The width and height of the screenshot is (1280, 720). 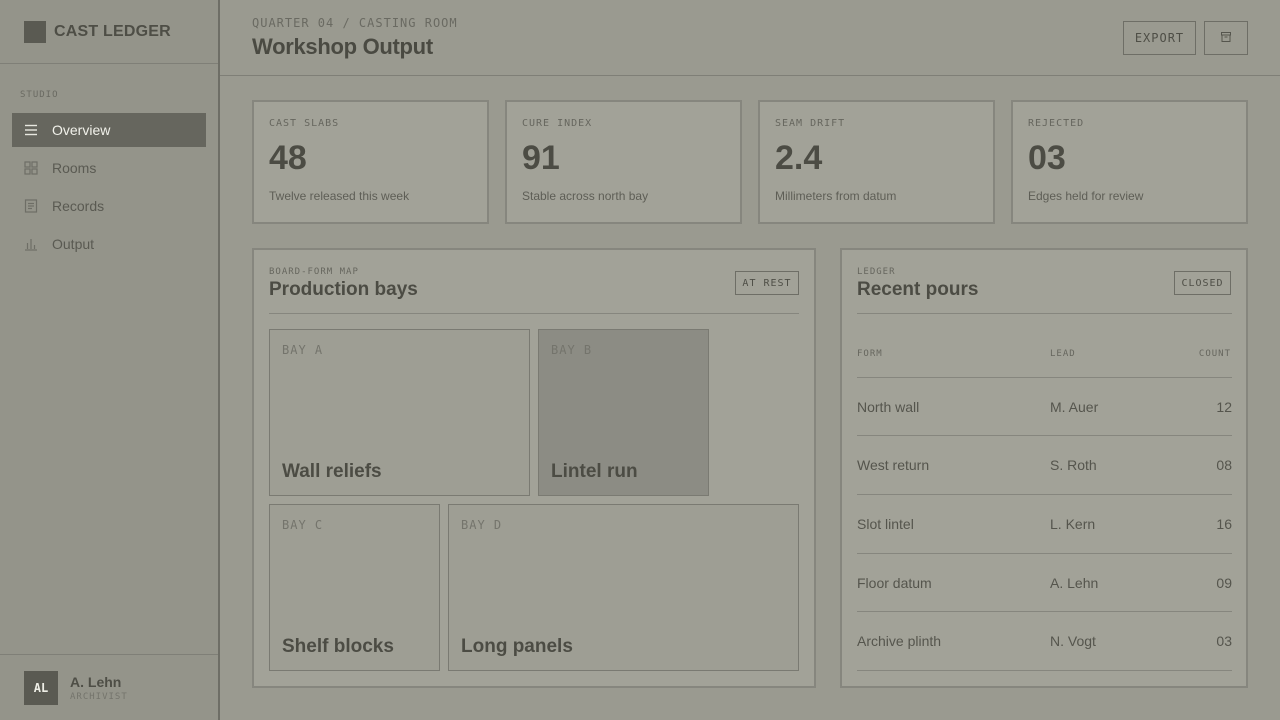 What do you see at coordinates (73, 244) in the screenshot?
I see `sidebar-item-label: Output` at bounding box center [73, 244].